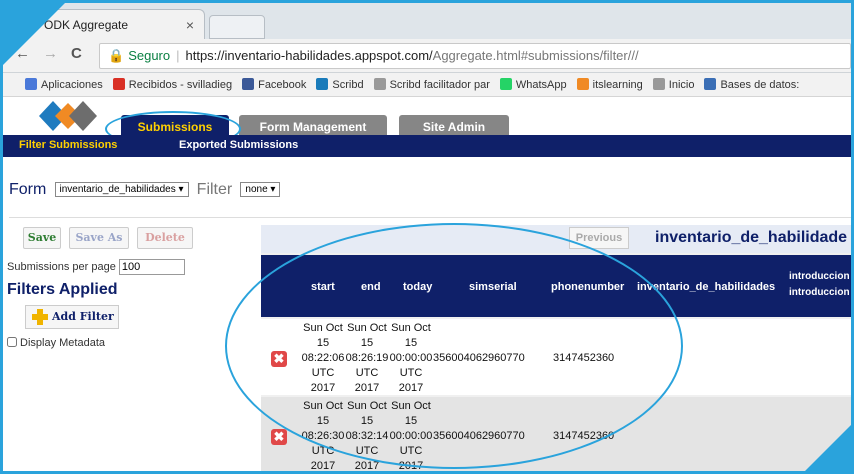 This screenshot has width=854, height=474. I want to click on bookmark-label: Aplicaciones, so click(72, 85).